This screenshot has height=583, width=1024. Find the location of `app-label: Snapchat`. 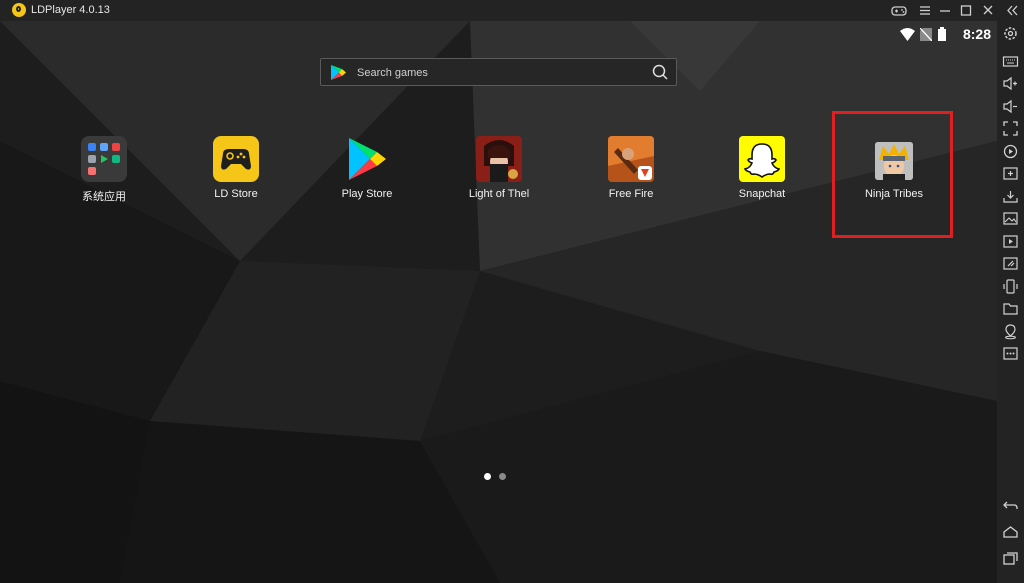

app-label: Snapchat is located at coordinates (762, 194).